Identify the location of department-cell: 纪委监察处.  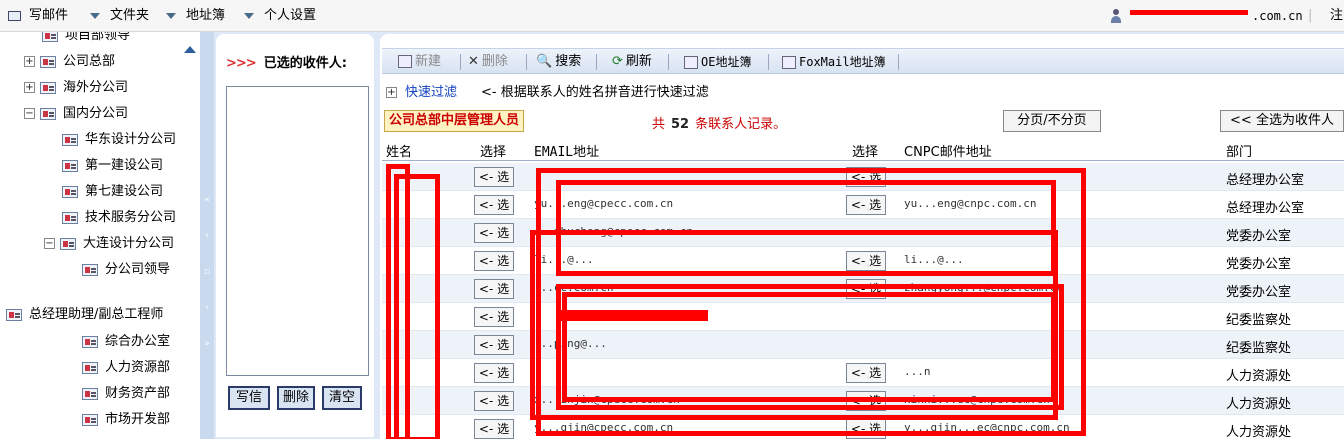
(1259, 320).